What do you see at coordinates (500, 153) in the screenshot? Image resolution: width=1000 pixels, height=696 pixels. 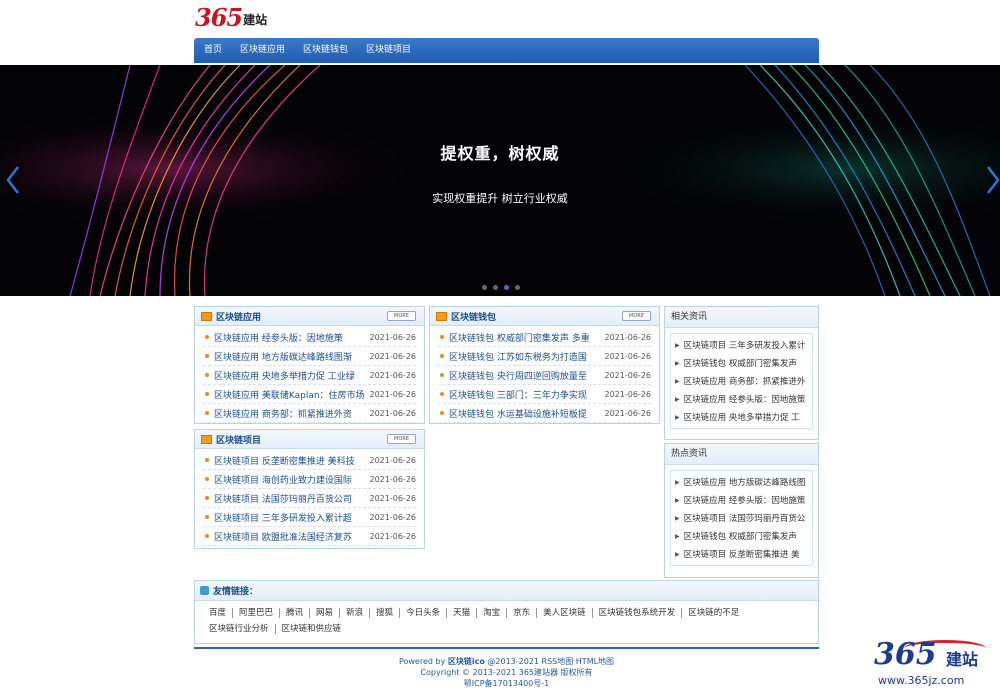 I see `banner-title: 提权重，树权威` at bounding box center [500, 153].